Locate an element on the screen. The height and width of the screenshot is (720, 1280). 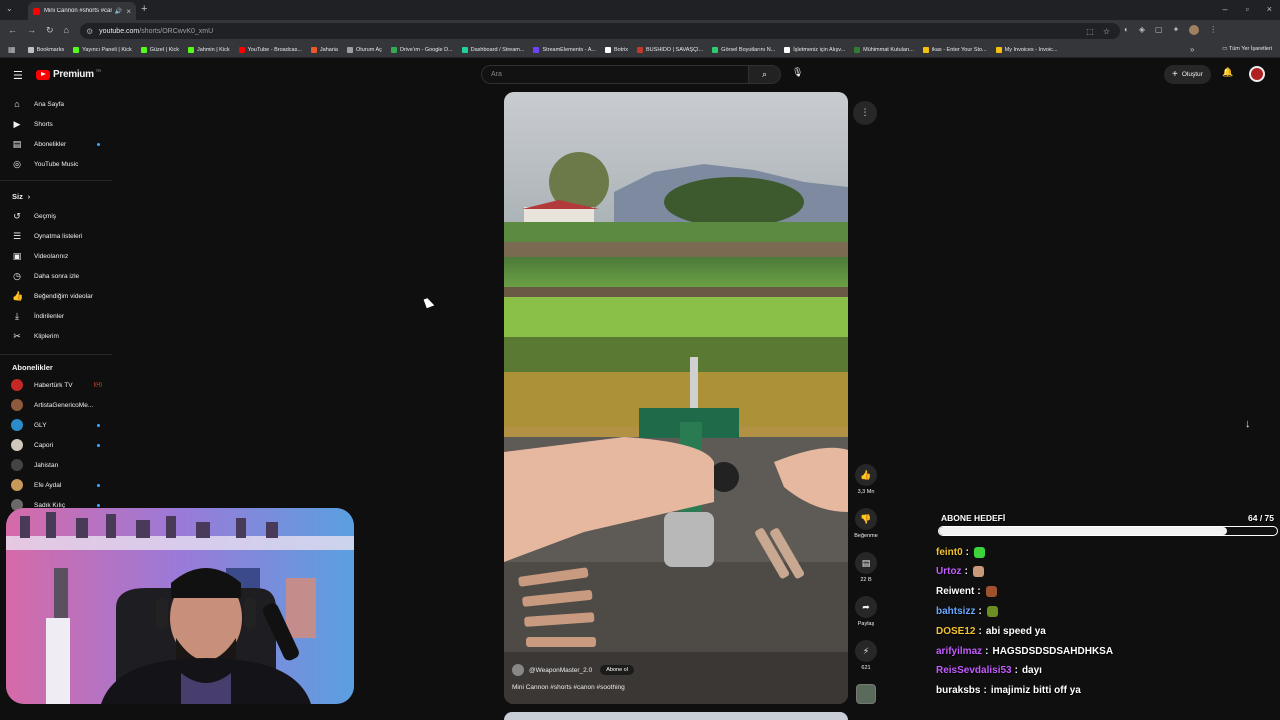
tab-audio-icon: 🔊 is located at coordinates (118, 11).